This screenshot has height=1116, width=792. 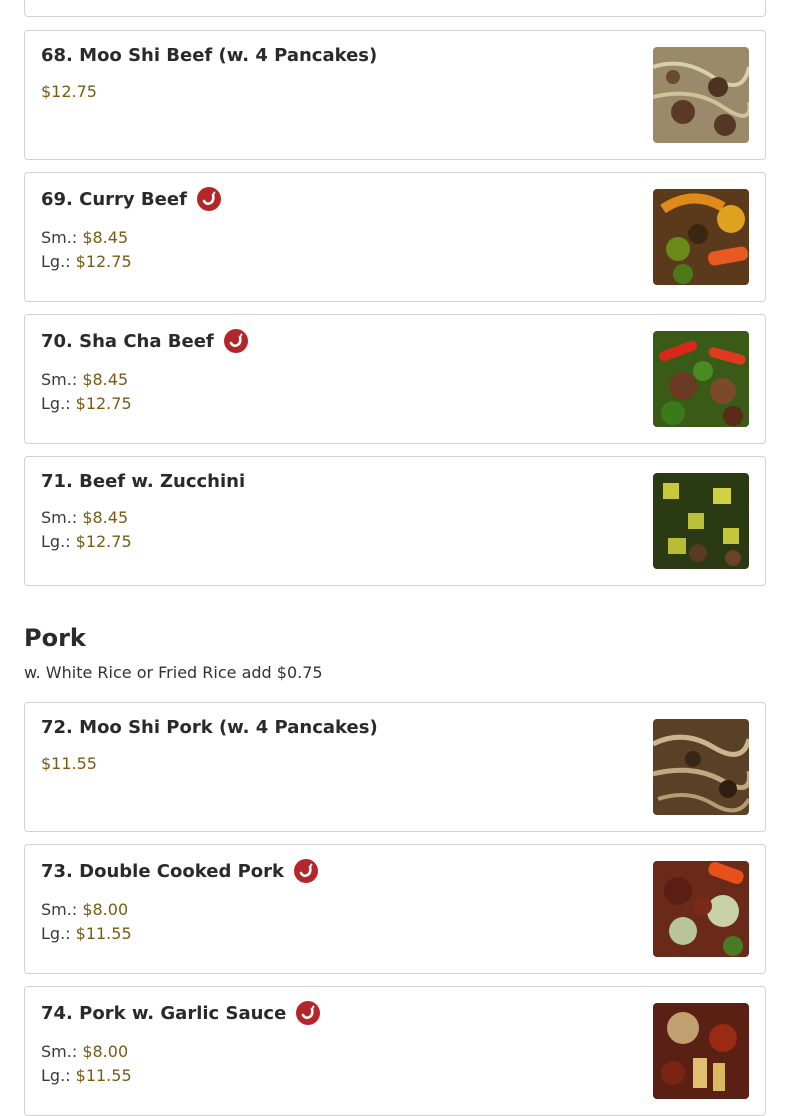 I want to click on menu-item-card-partial, so click(x=395, y=8).